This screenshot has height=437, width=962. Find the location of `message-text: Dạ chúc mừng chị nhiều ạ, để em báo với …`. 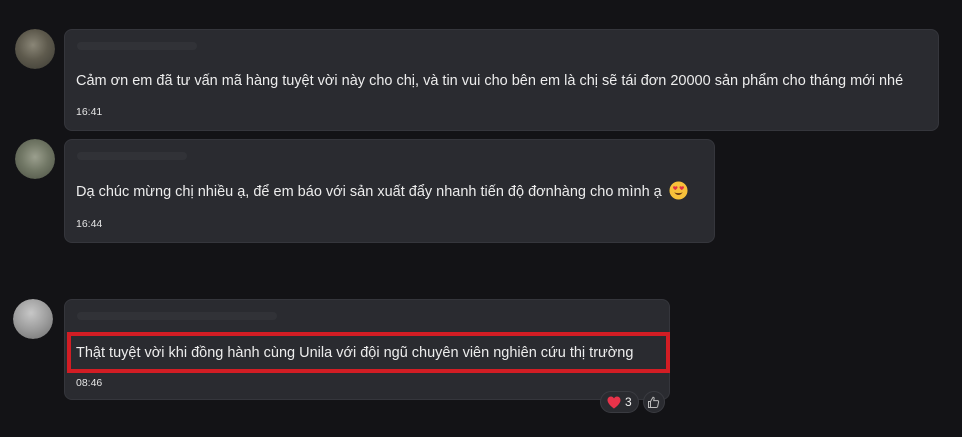

message-text: Dạ chúc mừng chị nhiều ạ, để em báo với … is located at coordinates (382, 191).